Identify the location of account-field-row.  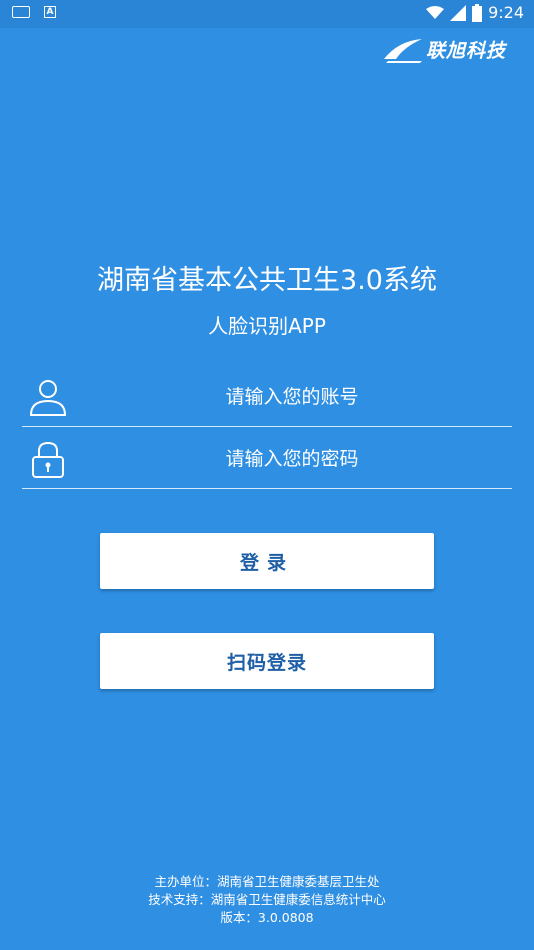
(267, 397).